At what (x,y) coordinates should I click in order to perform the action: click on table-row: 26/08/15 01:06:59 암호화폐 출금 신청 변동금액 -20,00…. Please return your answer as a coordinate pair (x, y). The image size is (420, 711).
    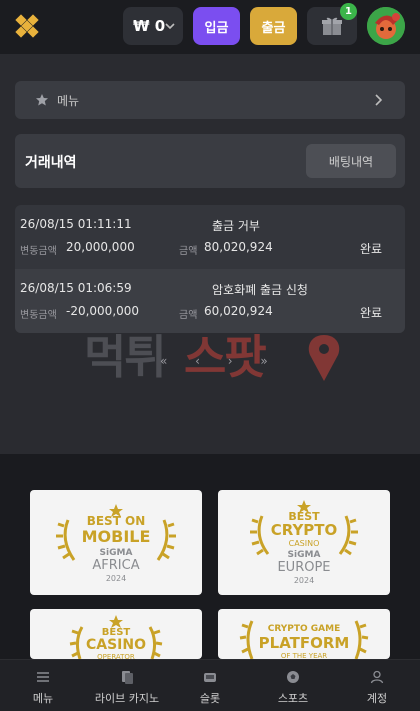
    Looking at the image, I should click on (210, 301).